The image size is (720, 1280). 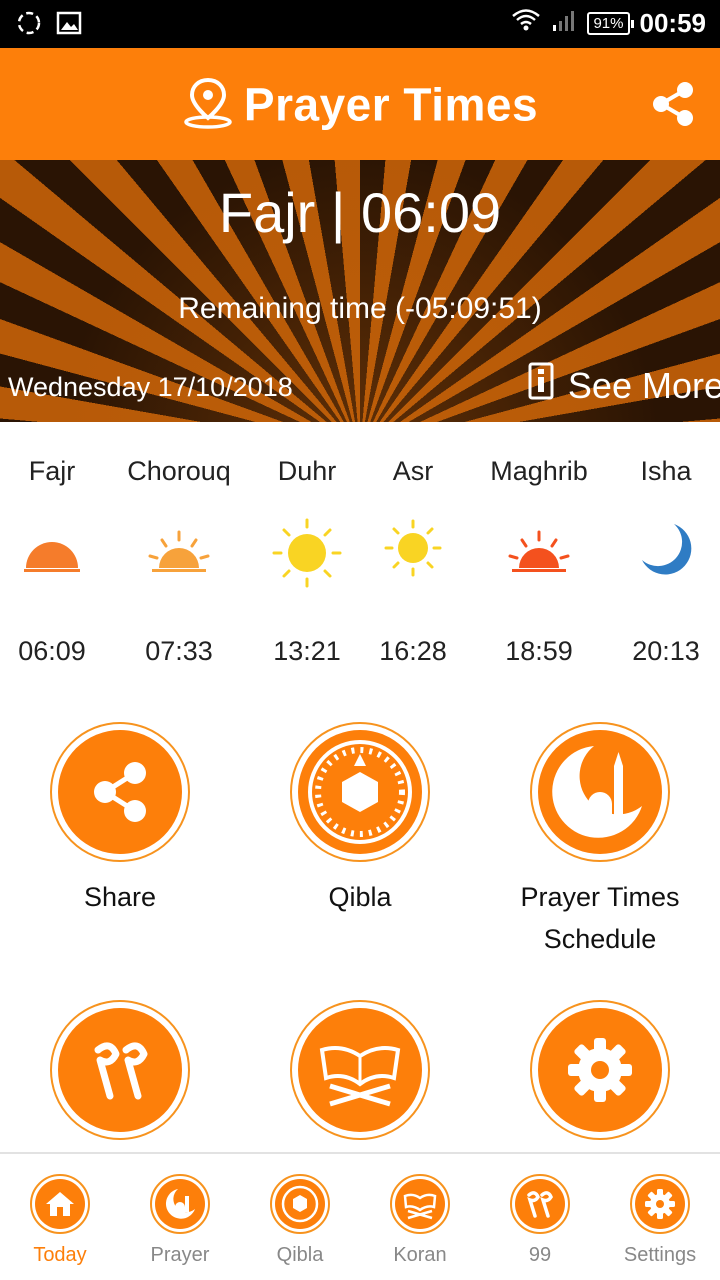 I want to click on prayer-time: 20:13, so click(x=666, y=651).